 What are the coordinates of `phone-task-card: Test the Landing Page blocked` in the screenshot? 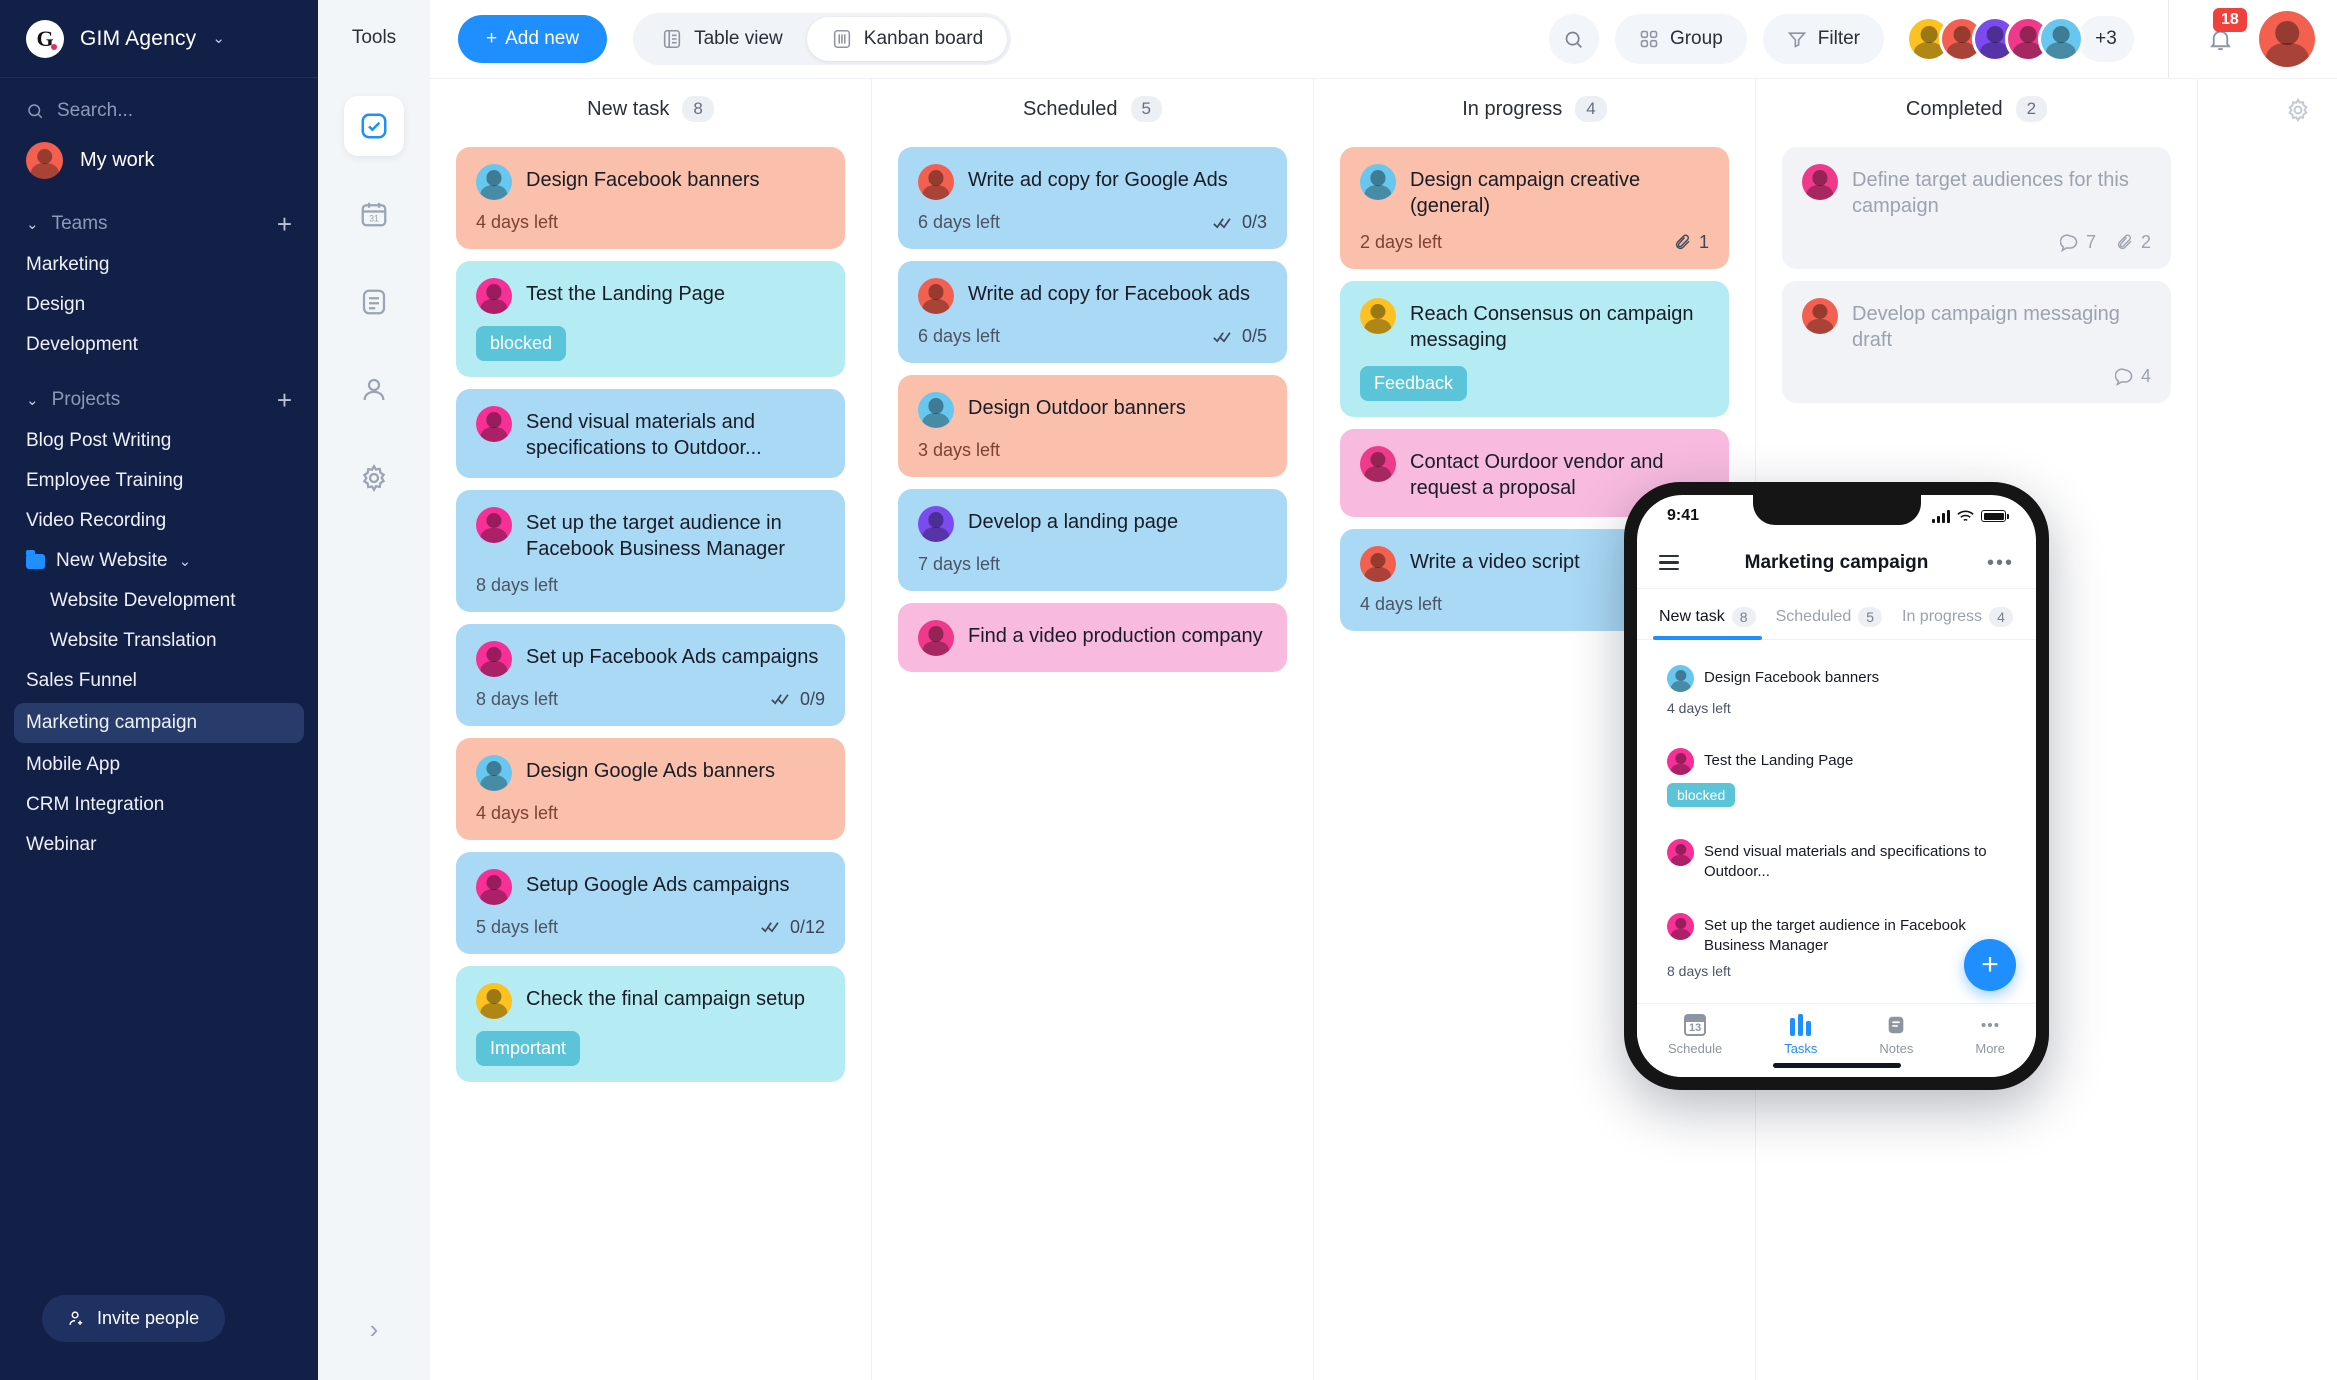 It's located at (1836, 777).